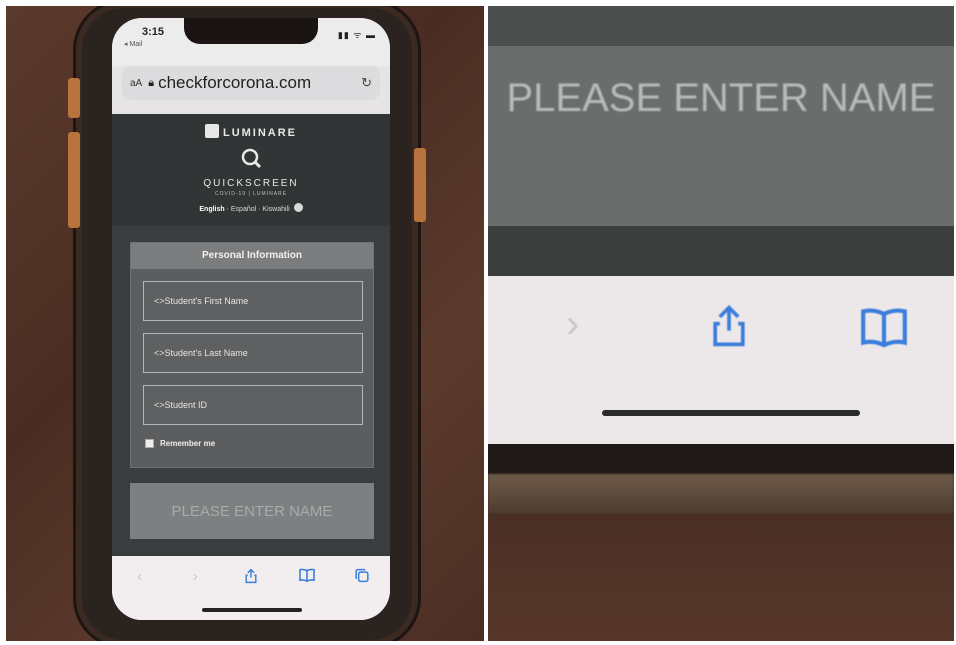 This screenshot has width=956, height=645. I want to click on side-button-right, so click(420, 185).